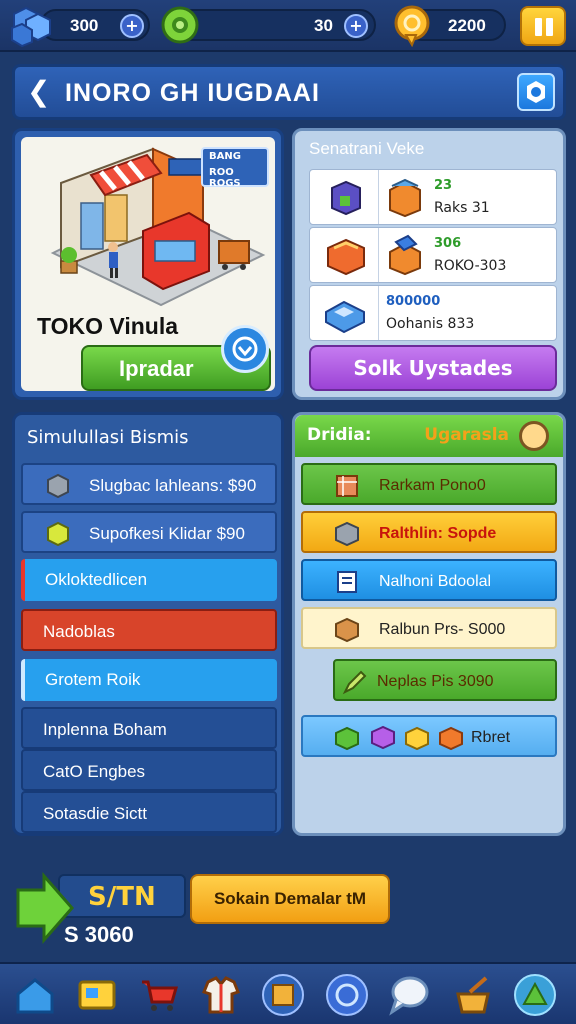  What do you see at coordinates (149, 770) in the screenshot?
I see `sim-row: CatO Engbes` at bounding box center [149, 770].